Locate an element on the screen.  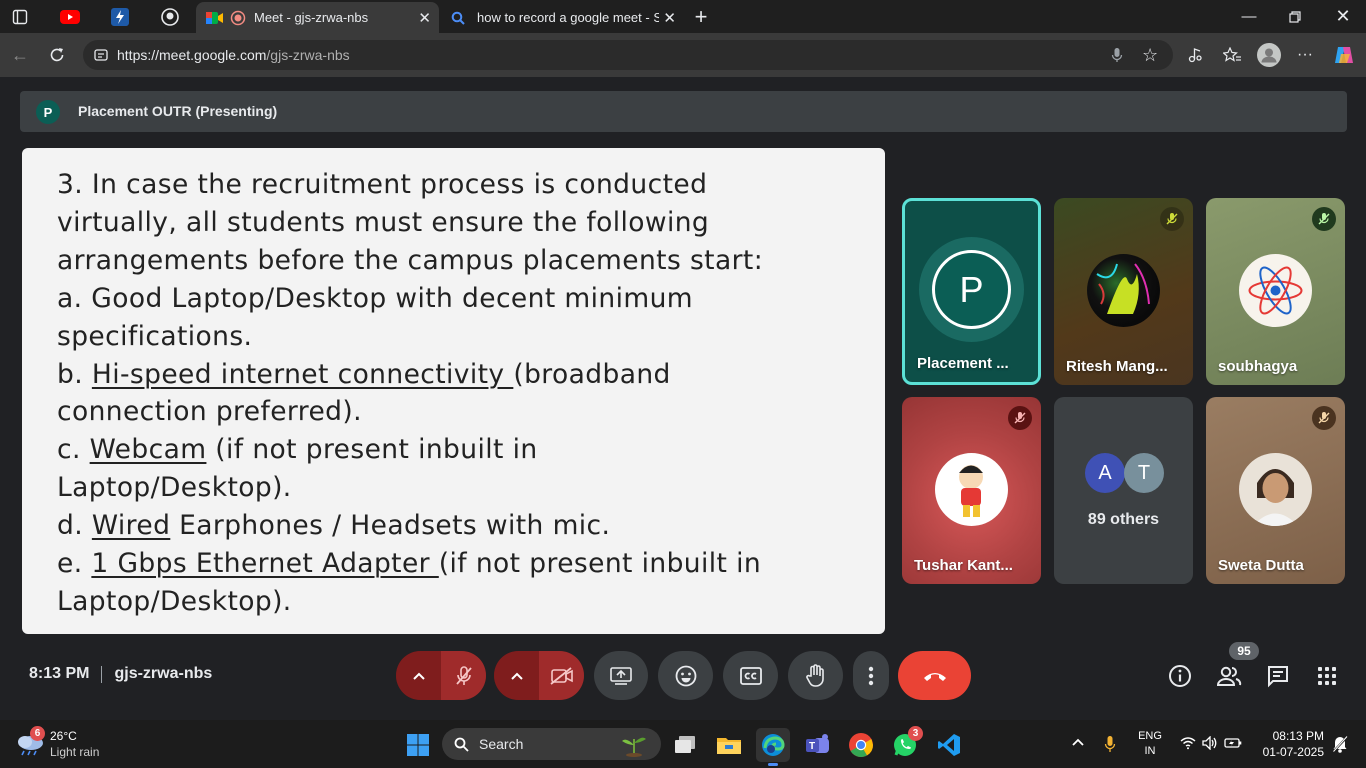
apps-grid-icon is located at coordinates (1327, 676).